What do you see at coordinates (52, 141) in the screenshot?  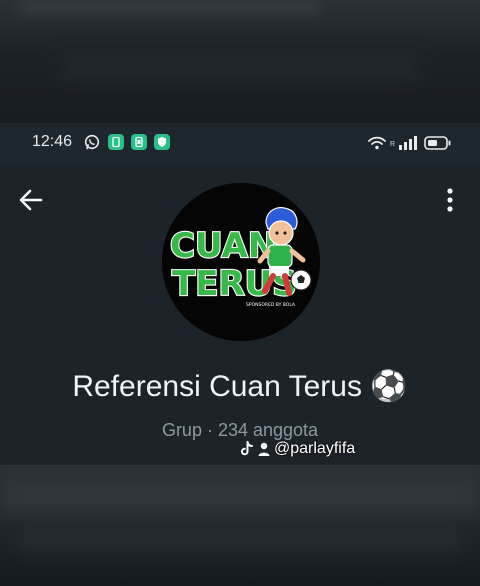 I see `status-time: 12:46` at bounding box center [52, 141].